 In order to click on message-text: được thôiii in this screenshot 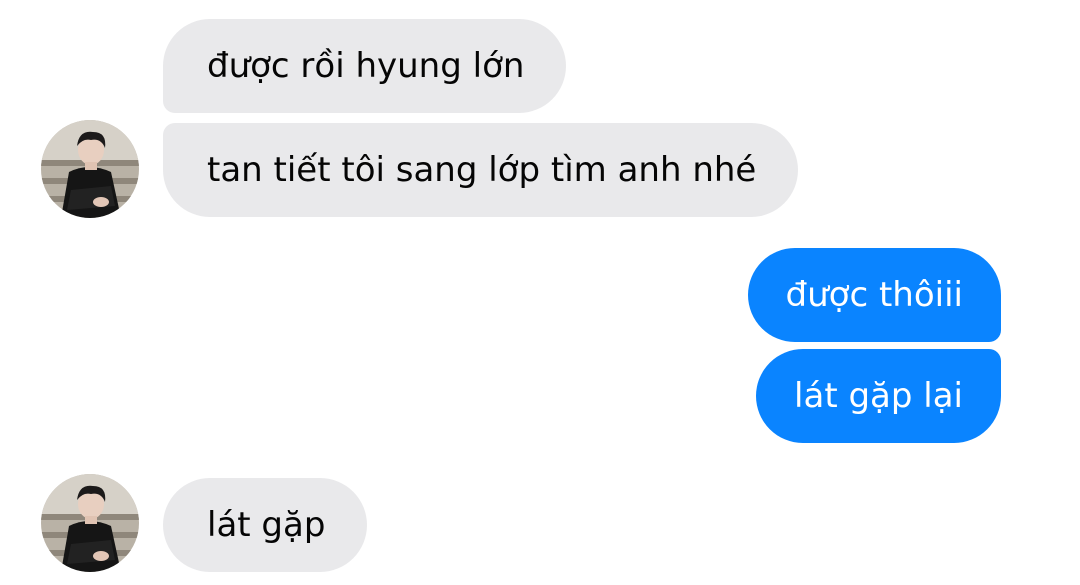, I will do `click(874, 295)`.